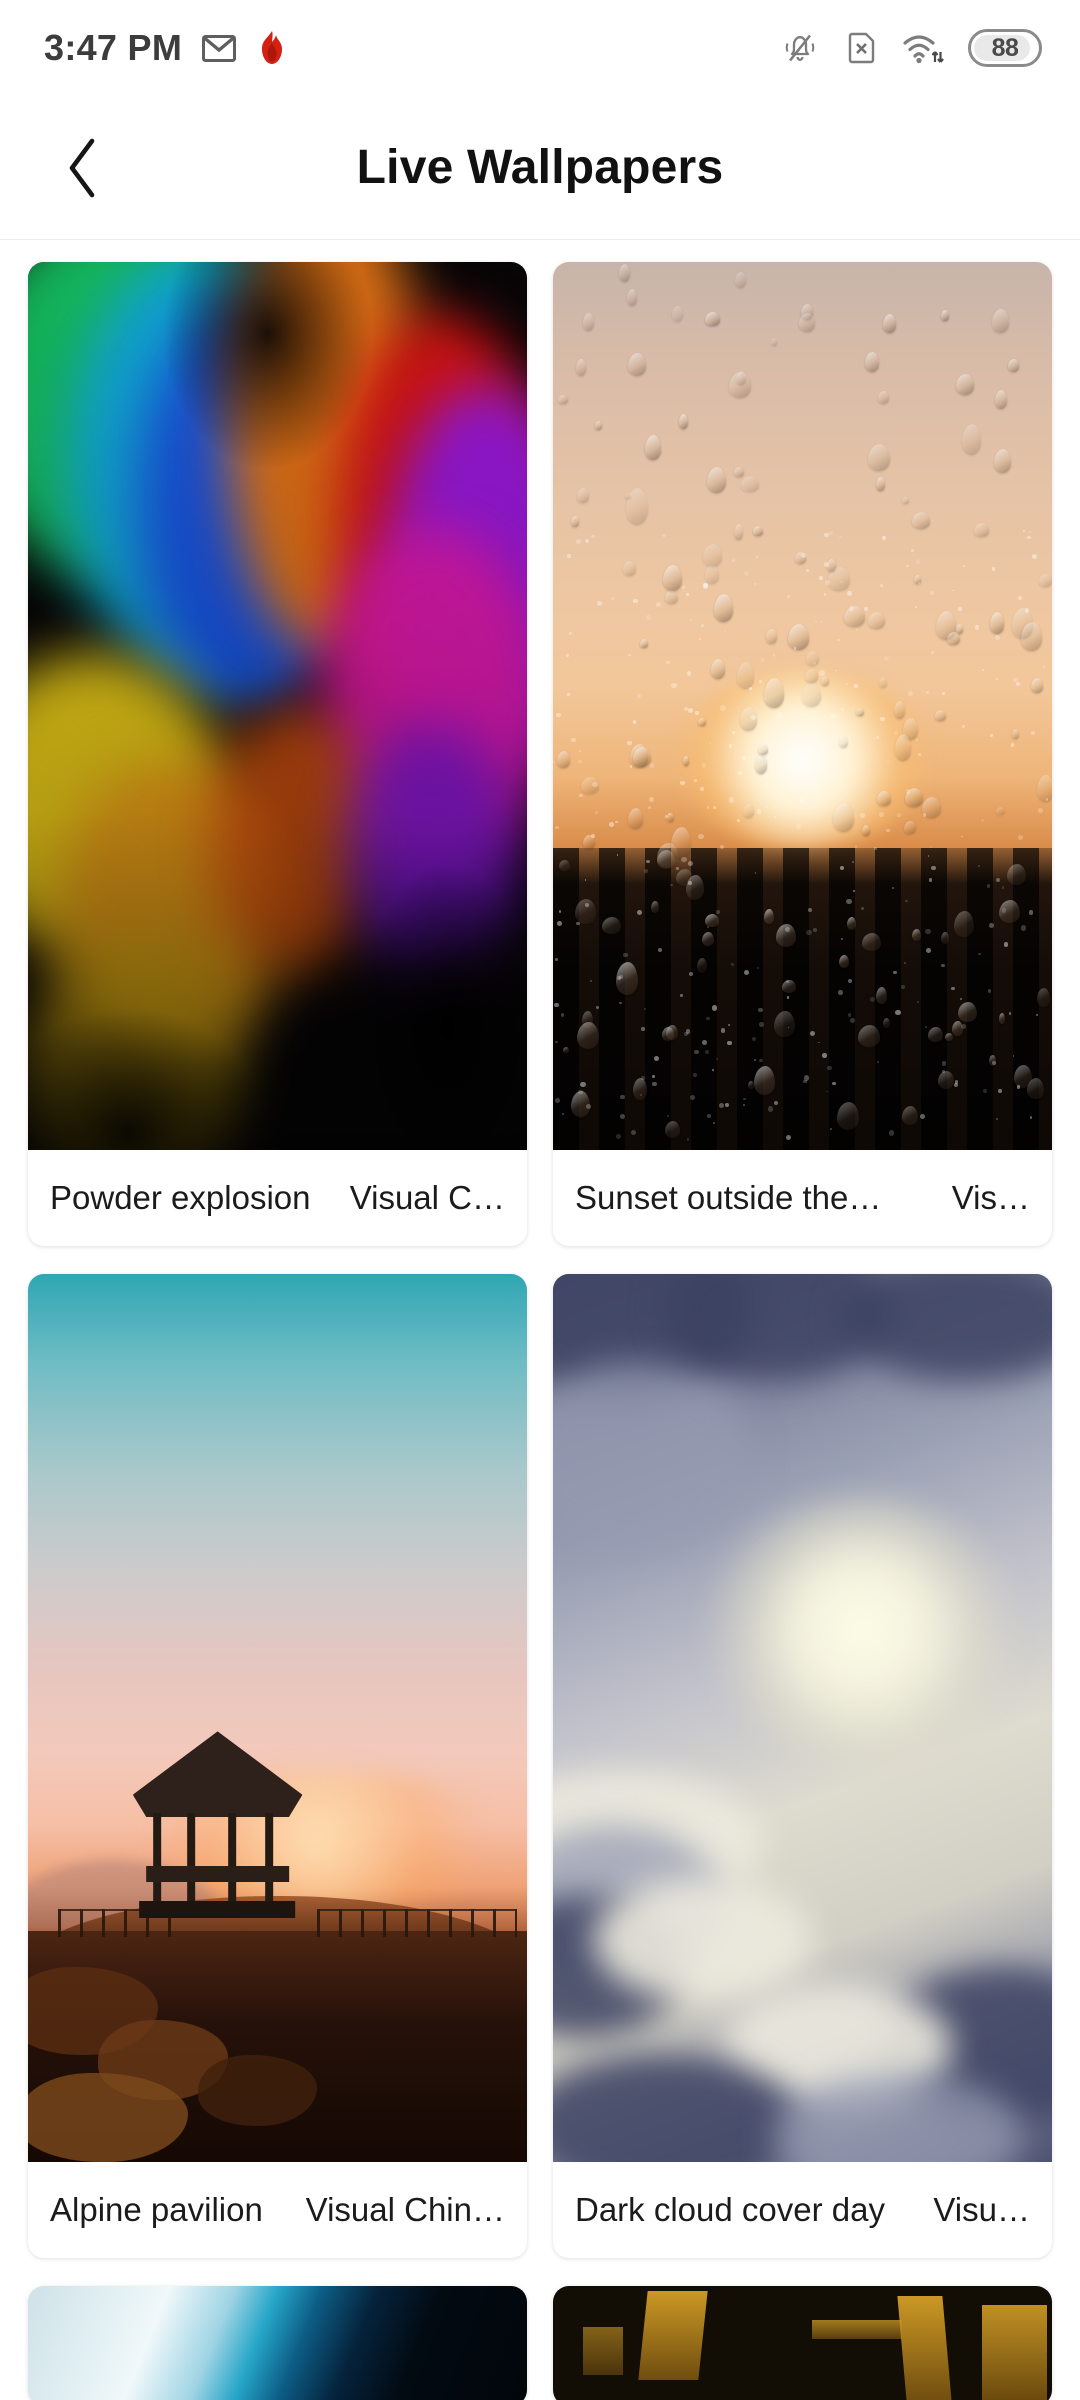  I want to click on status-time: 3:47 PM, so click(113, 47).